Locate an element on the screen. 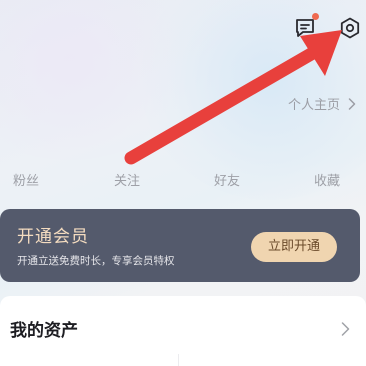  gear-icon is located at coordinates (350, 28).